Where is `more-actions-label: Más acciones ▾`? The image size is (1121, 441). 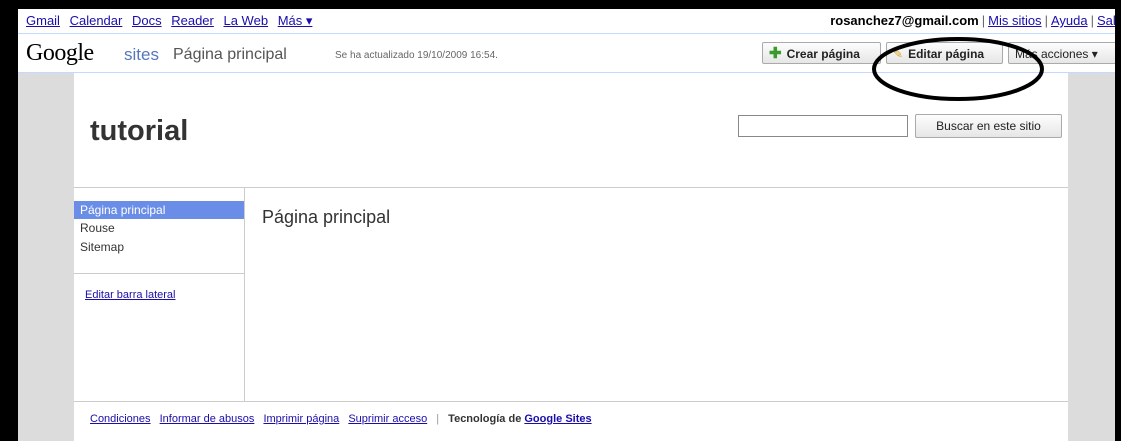 more-actions-label: Más acciones ▾ is located at coordinates (1056, 54).